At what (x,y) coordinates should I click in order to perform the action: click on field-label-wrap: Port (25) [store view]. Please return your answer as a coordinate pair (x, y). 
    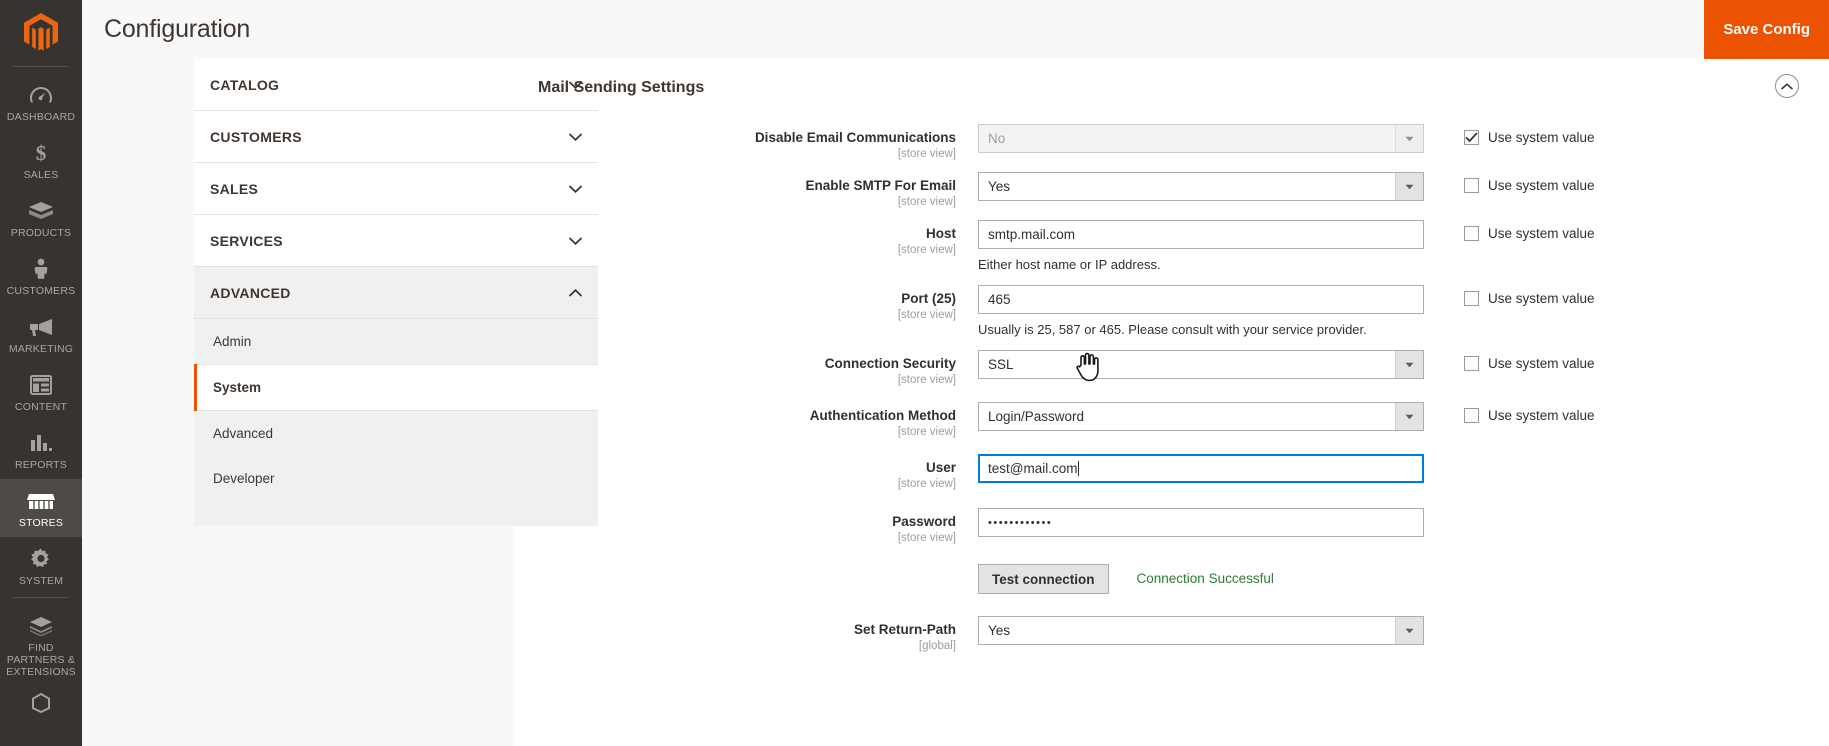
    Looking at the image, I should click on (758, 304).